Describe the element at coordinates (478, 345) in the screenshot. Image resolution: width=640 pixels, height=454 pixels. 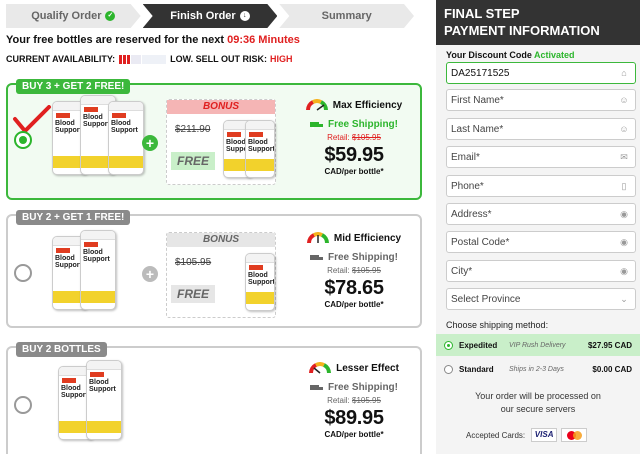
I see `shipping-name: Expedited` at that location.